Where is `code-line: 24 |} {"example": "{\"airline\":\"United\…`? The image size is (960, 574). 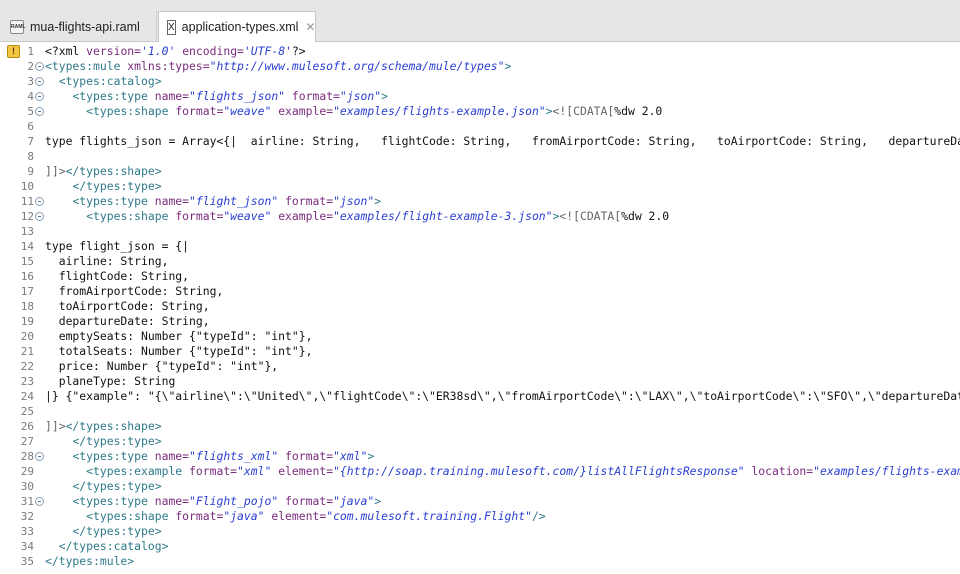 code-line: 24 |} {"example": "{\"airline\":\"United\… is located at coordinates (480, 396).